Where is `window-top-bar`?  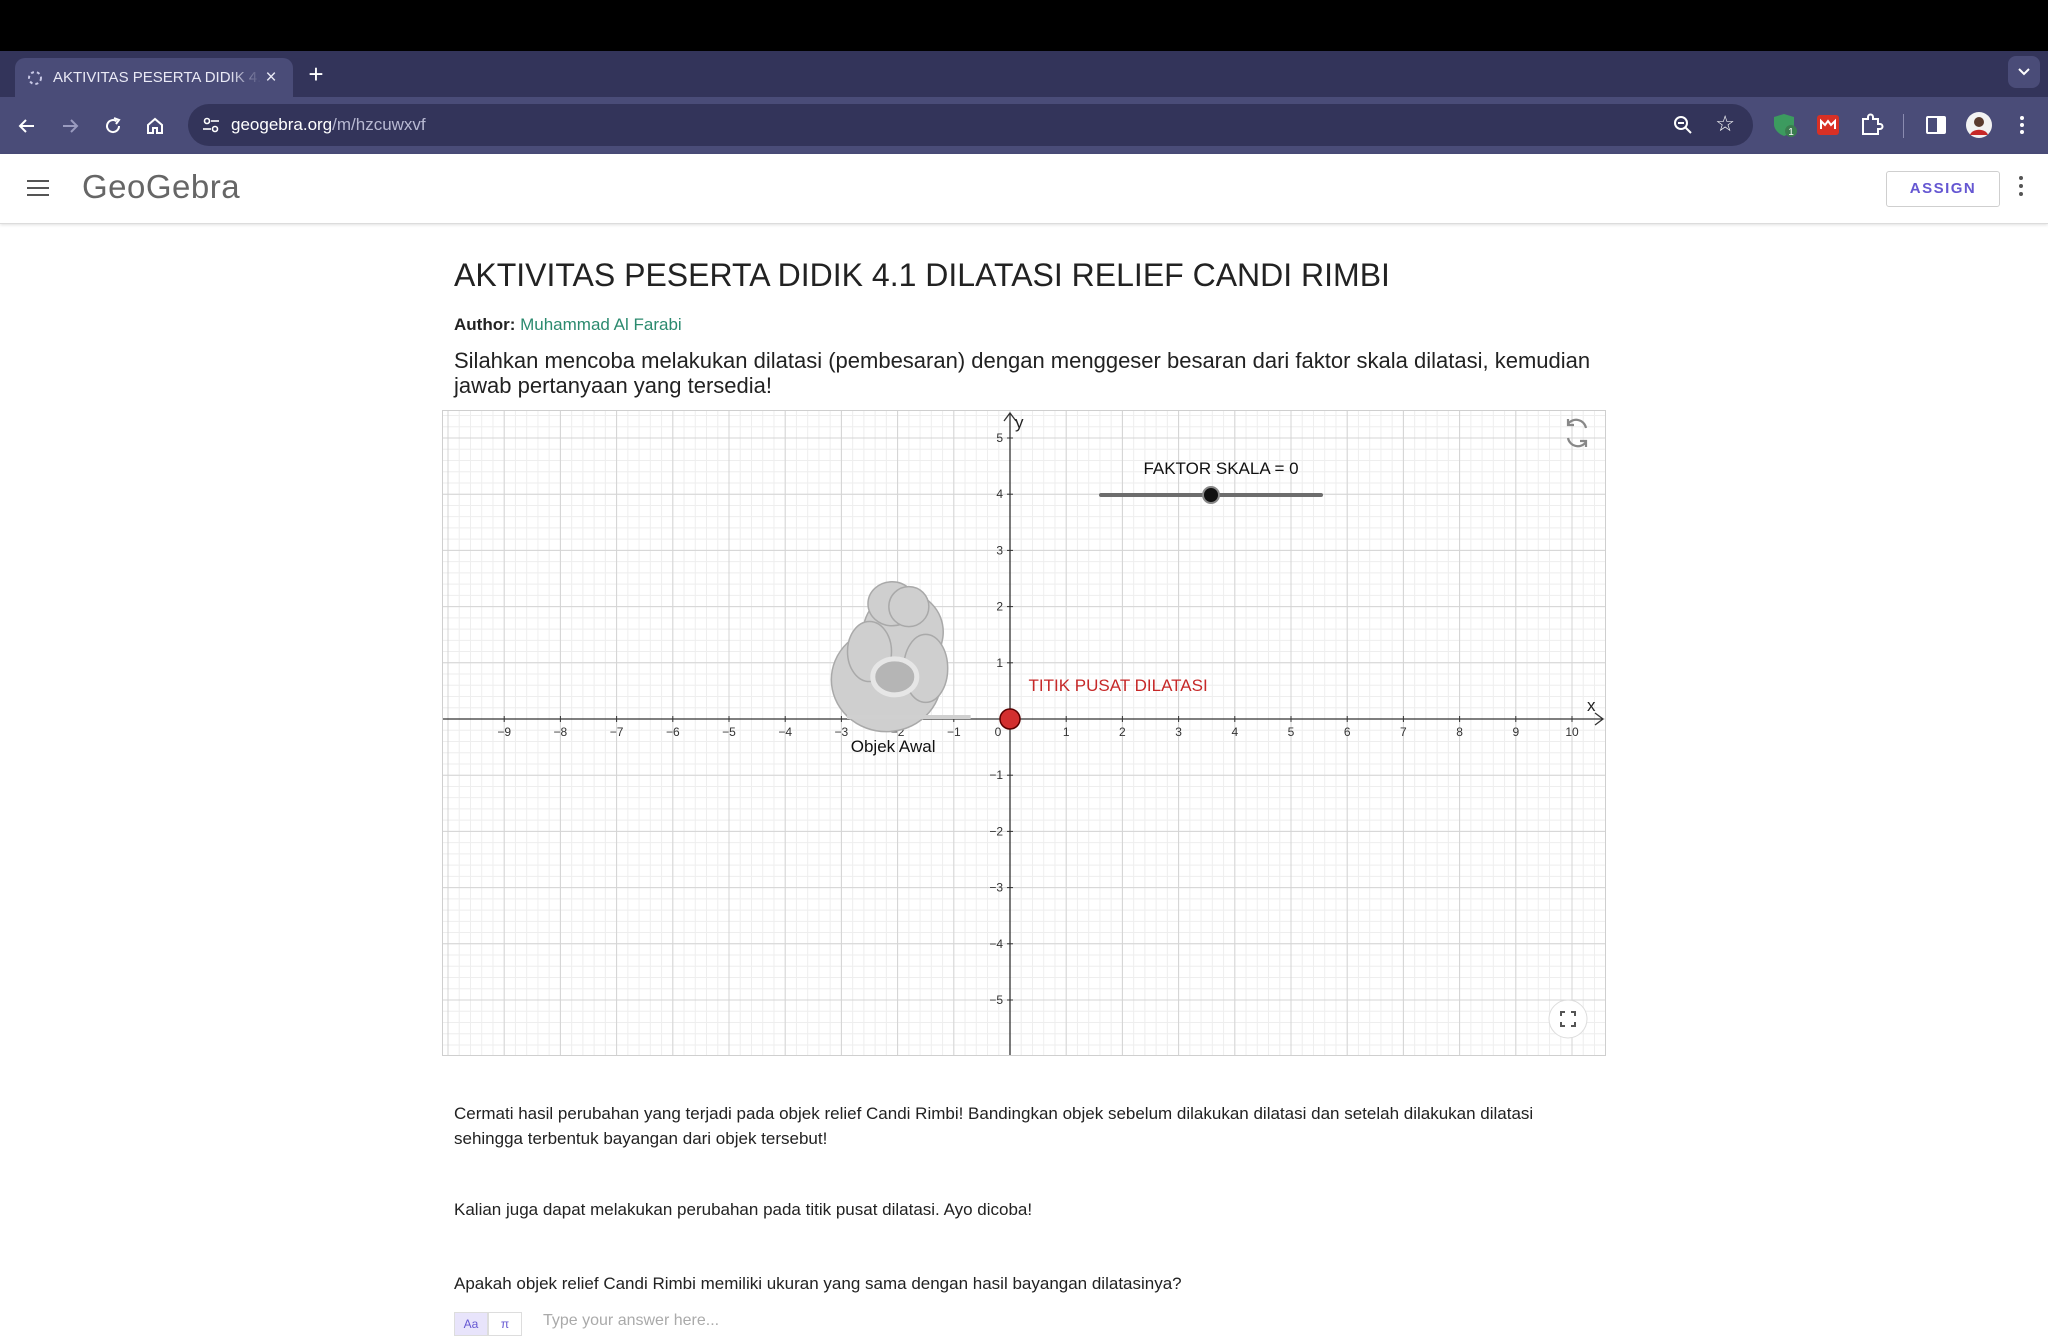 window-top-bar is located at coordinates (1024, 25).